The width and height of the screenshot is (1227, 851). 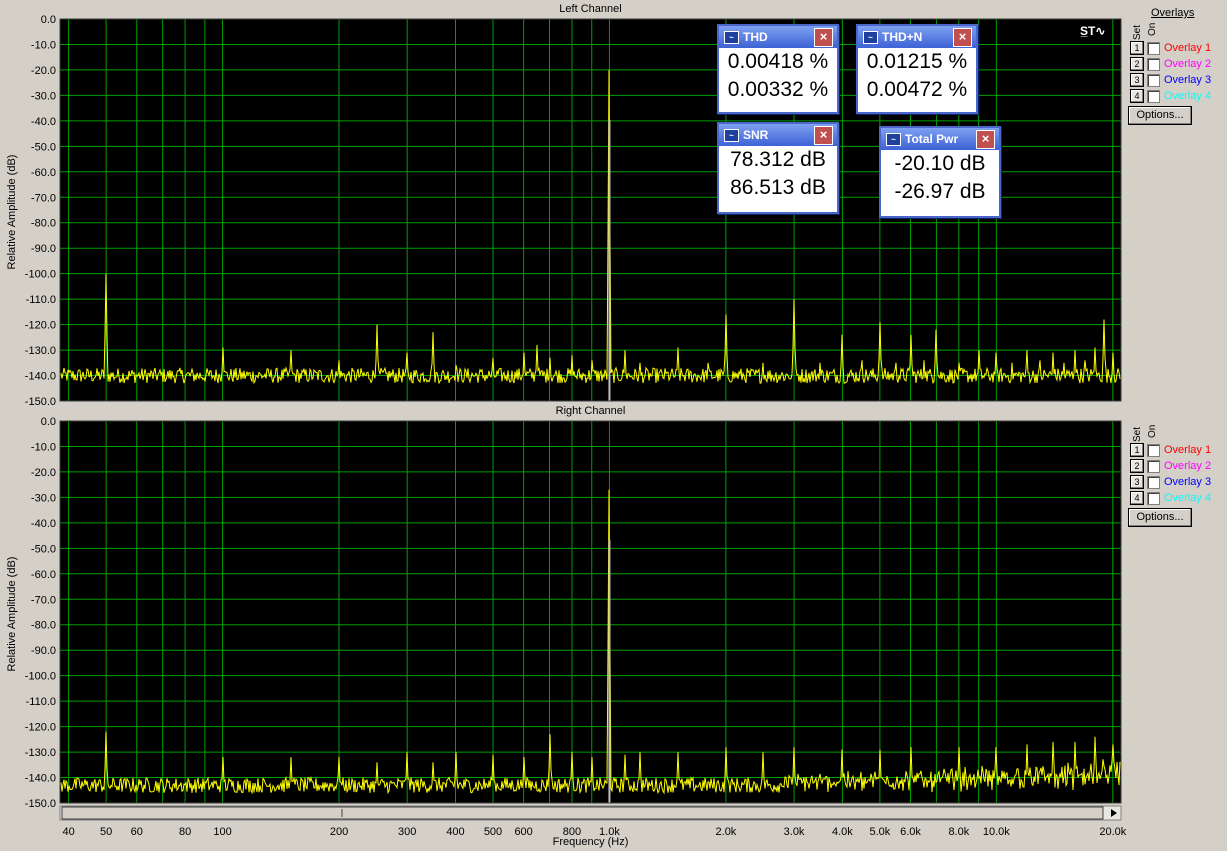 What do you see at coordinates (778, 187) in the screenshot?
I see `snr-value-2: 86.513 dB` at bounding box center [778, 187].